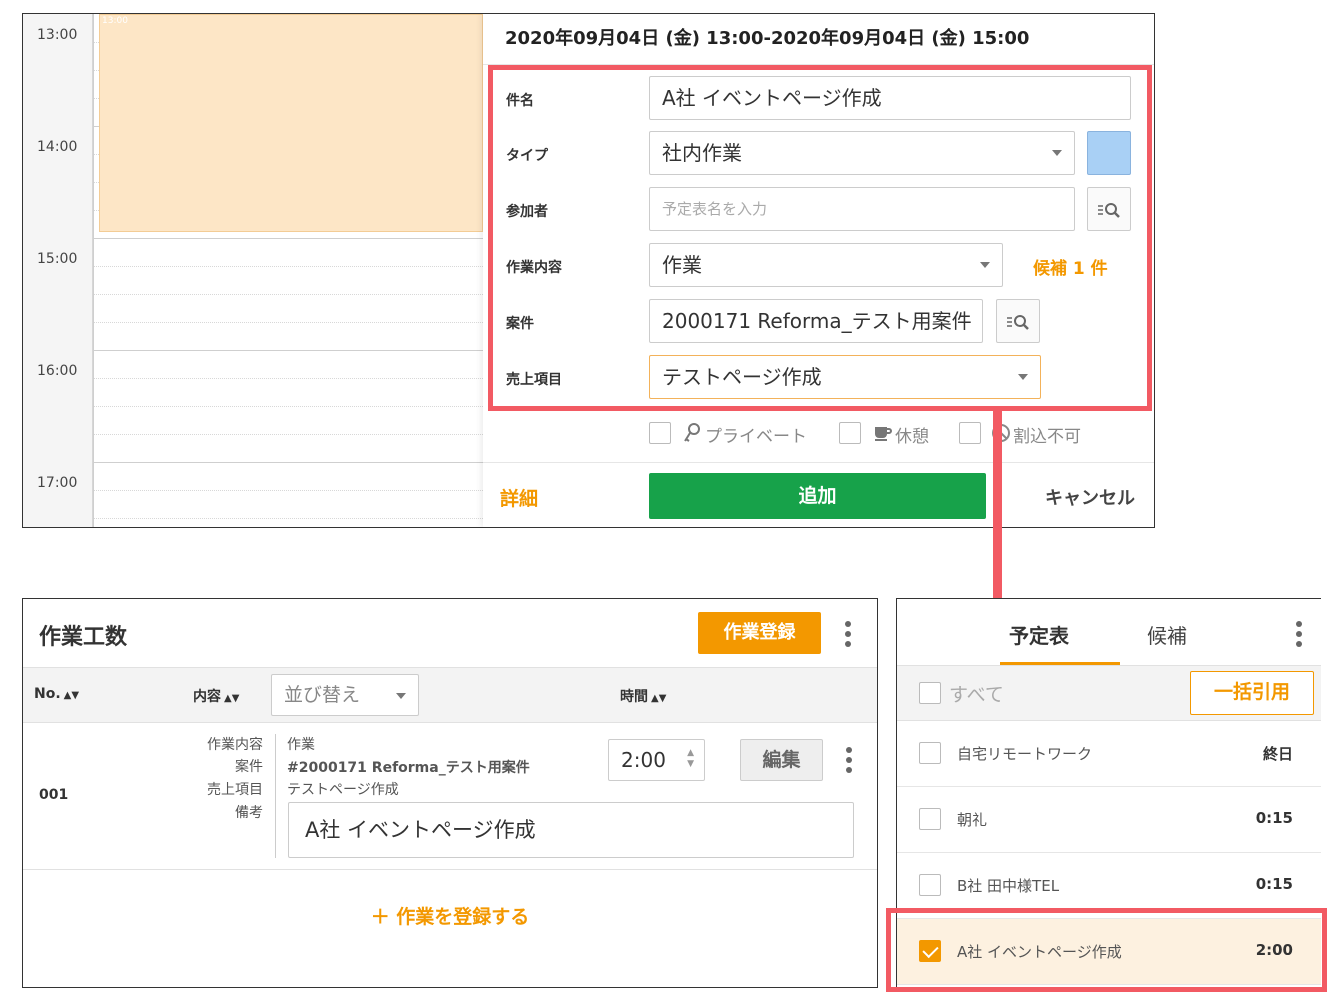 The image size is (1336, 1000). What do you see at coordinates (115, 21) in the screenshot?
I see `event-time-label: 13:00` at bounding box center [115, 21].